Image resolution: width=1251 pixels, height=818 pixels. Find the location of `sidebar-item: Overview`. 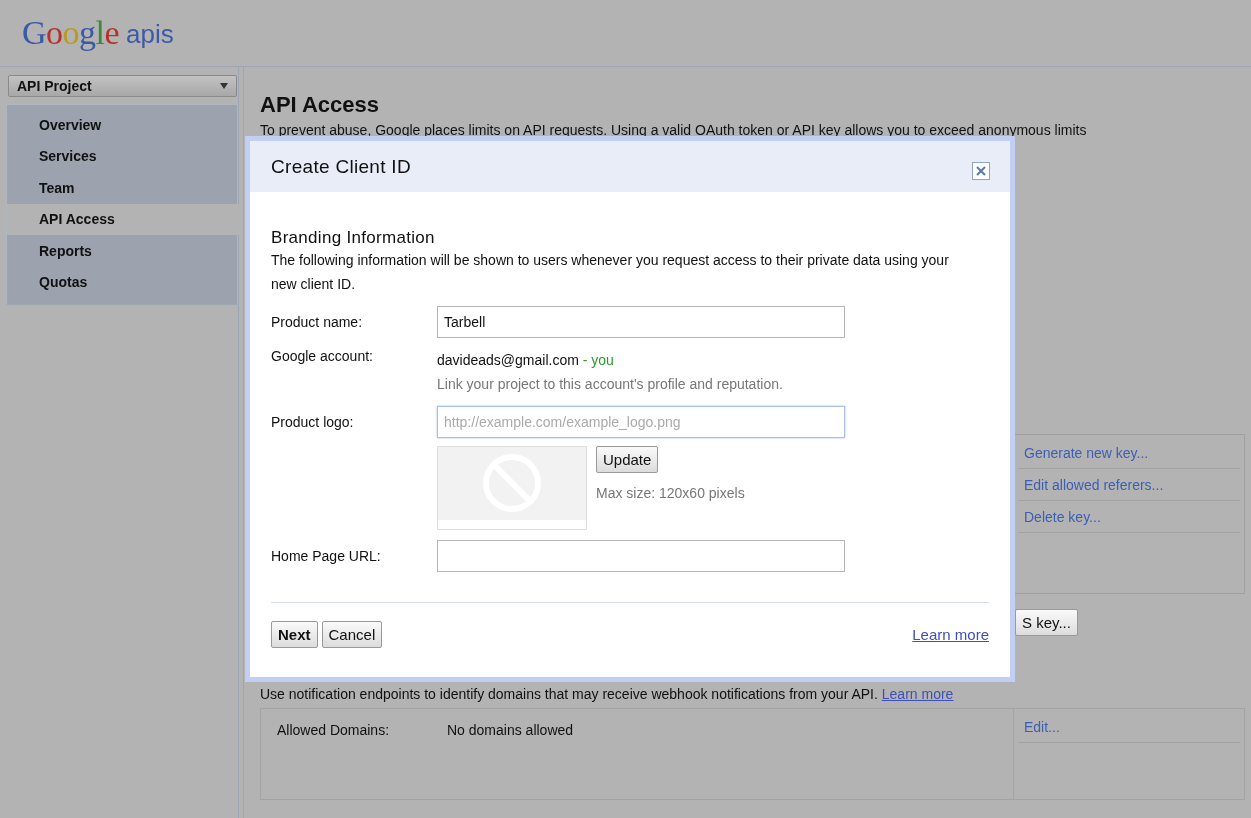

sidebar-item: Overview is located at coordinates (122, 125).